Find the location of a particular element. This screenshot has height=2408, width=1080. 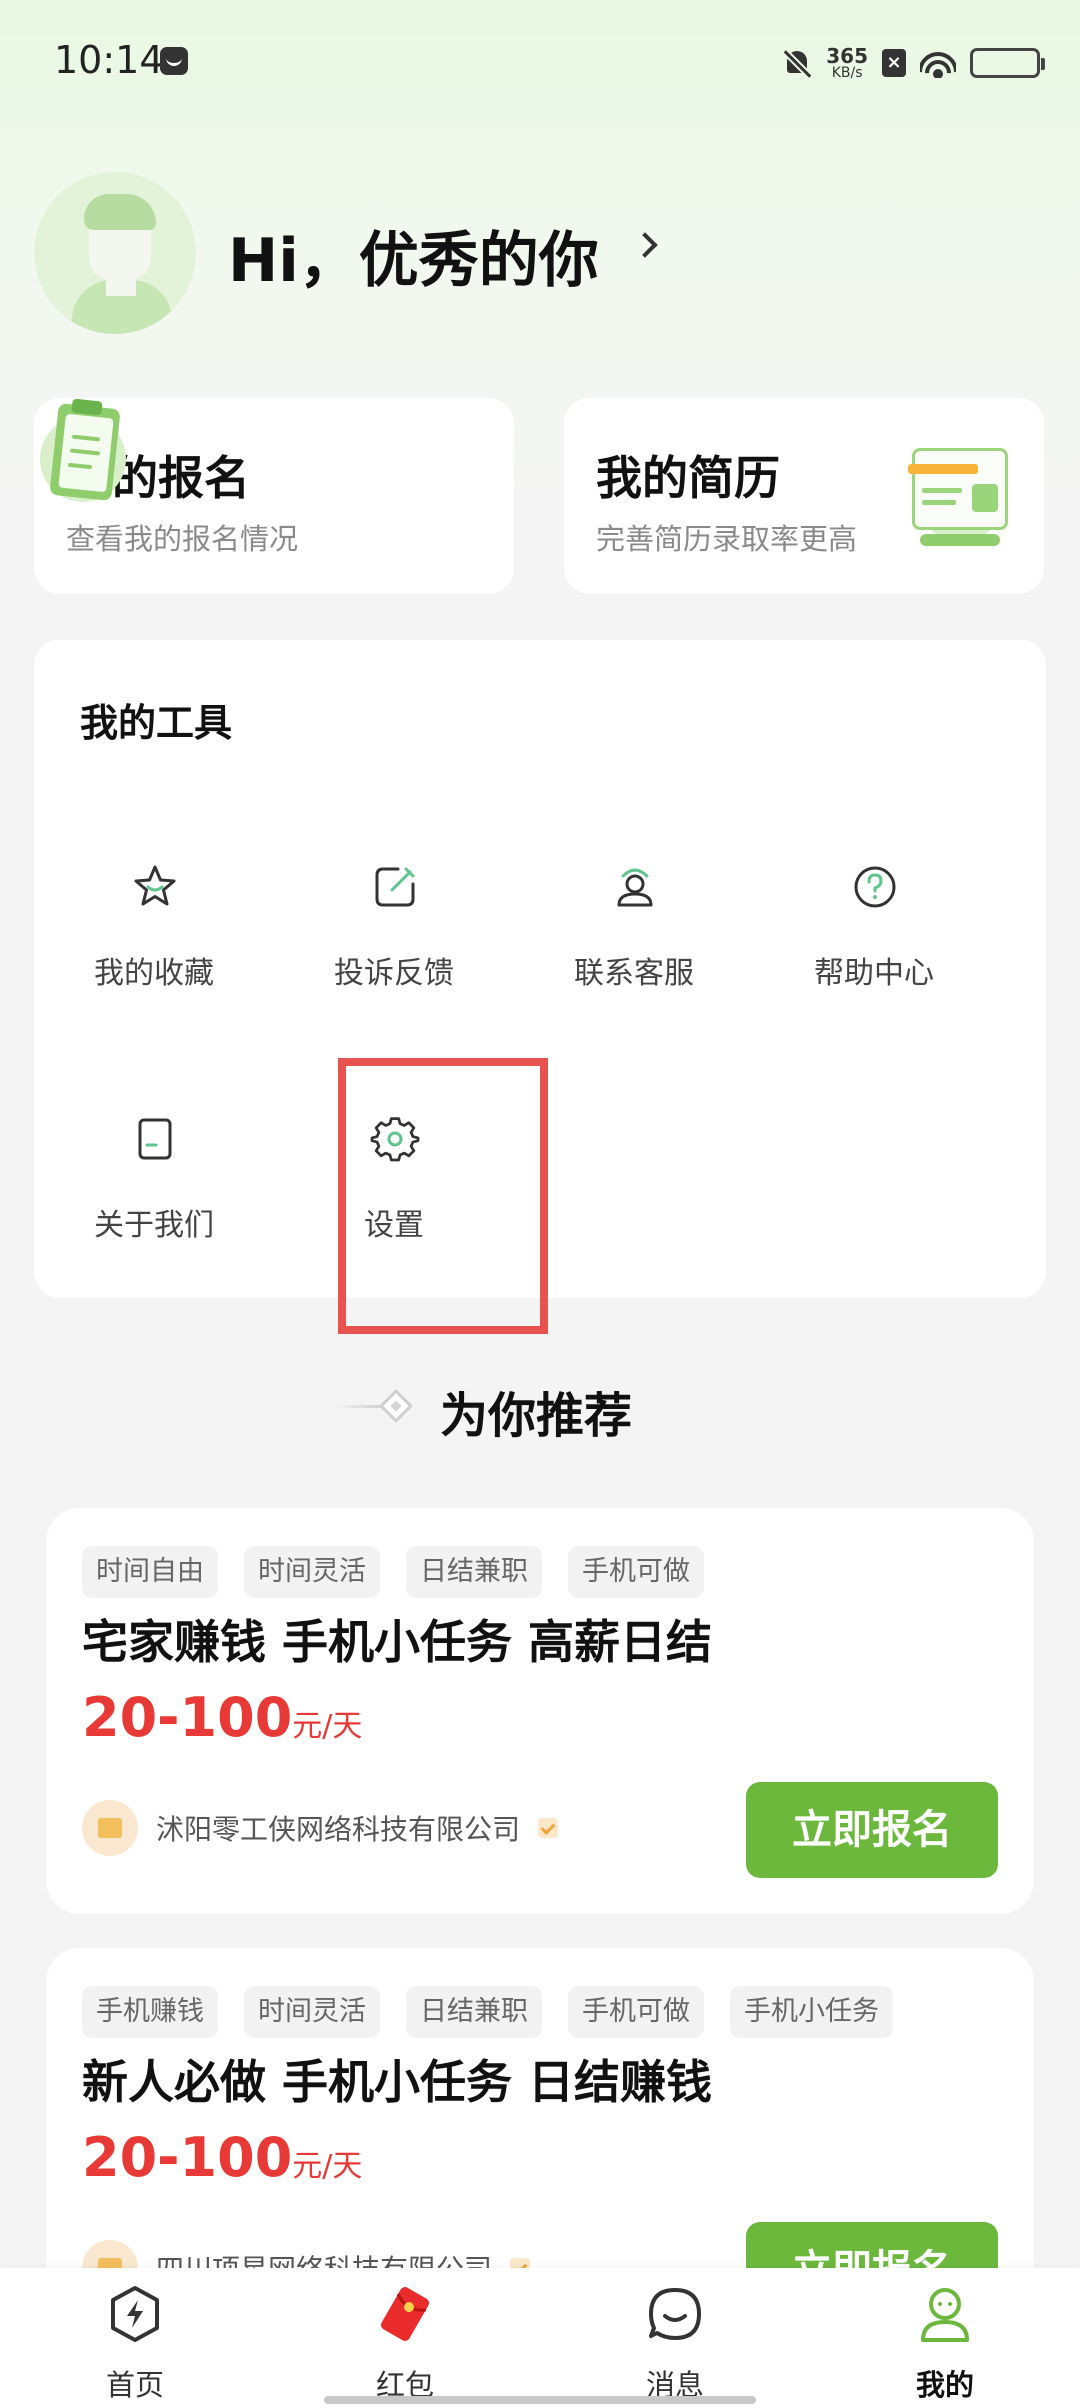

nav-item-profile: 我的 is located at coordinates (945, 2338).